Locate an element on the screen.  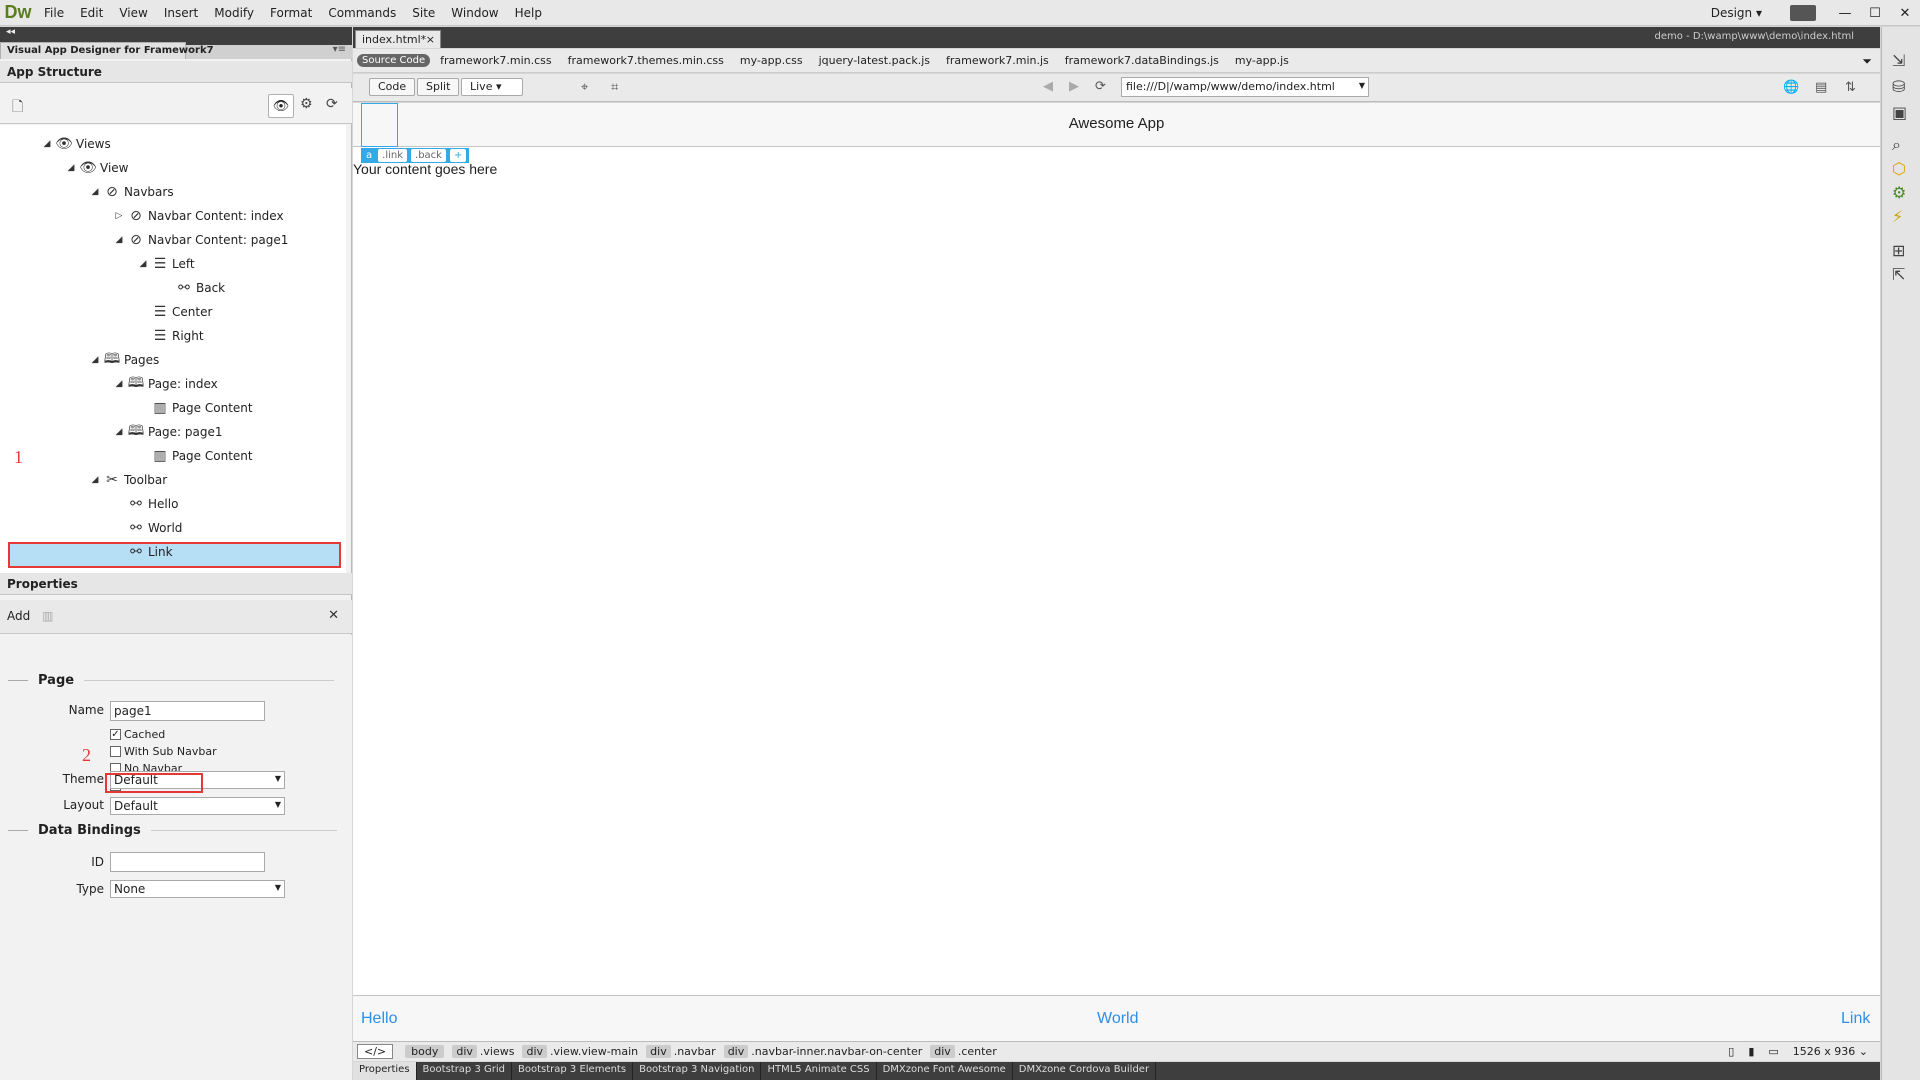
selected-element-outline is located at coordinates (379, 125).